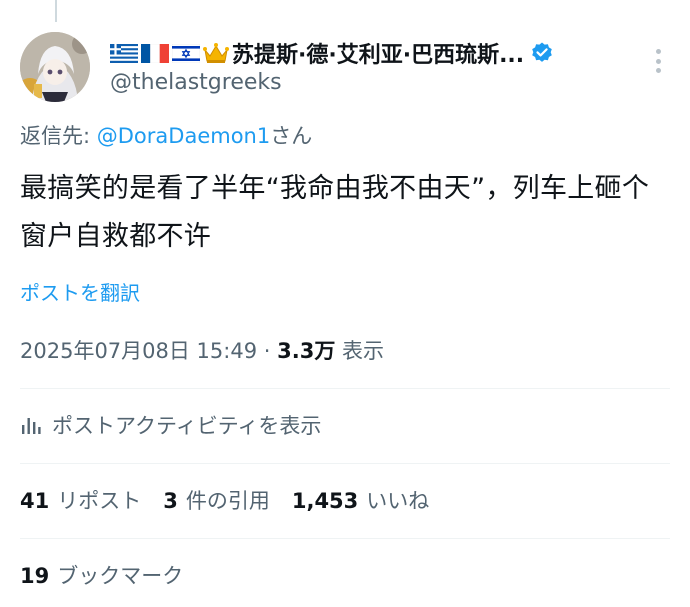 This screenshot has height=607, width=690. What do you see at coordinates (325, 501) in the screenshot?
I see `likes-count: 1,453` at bounding box center [325, 501].